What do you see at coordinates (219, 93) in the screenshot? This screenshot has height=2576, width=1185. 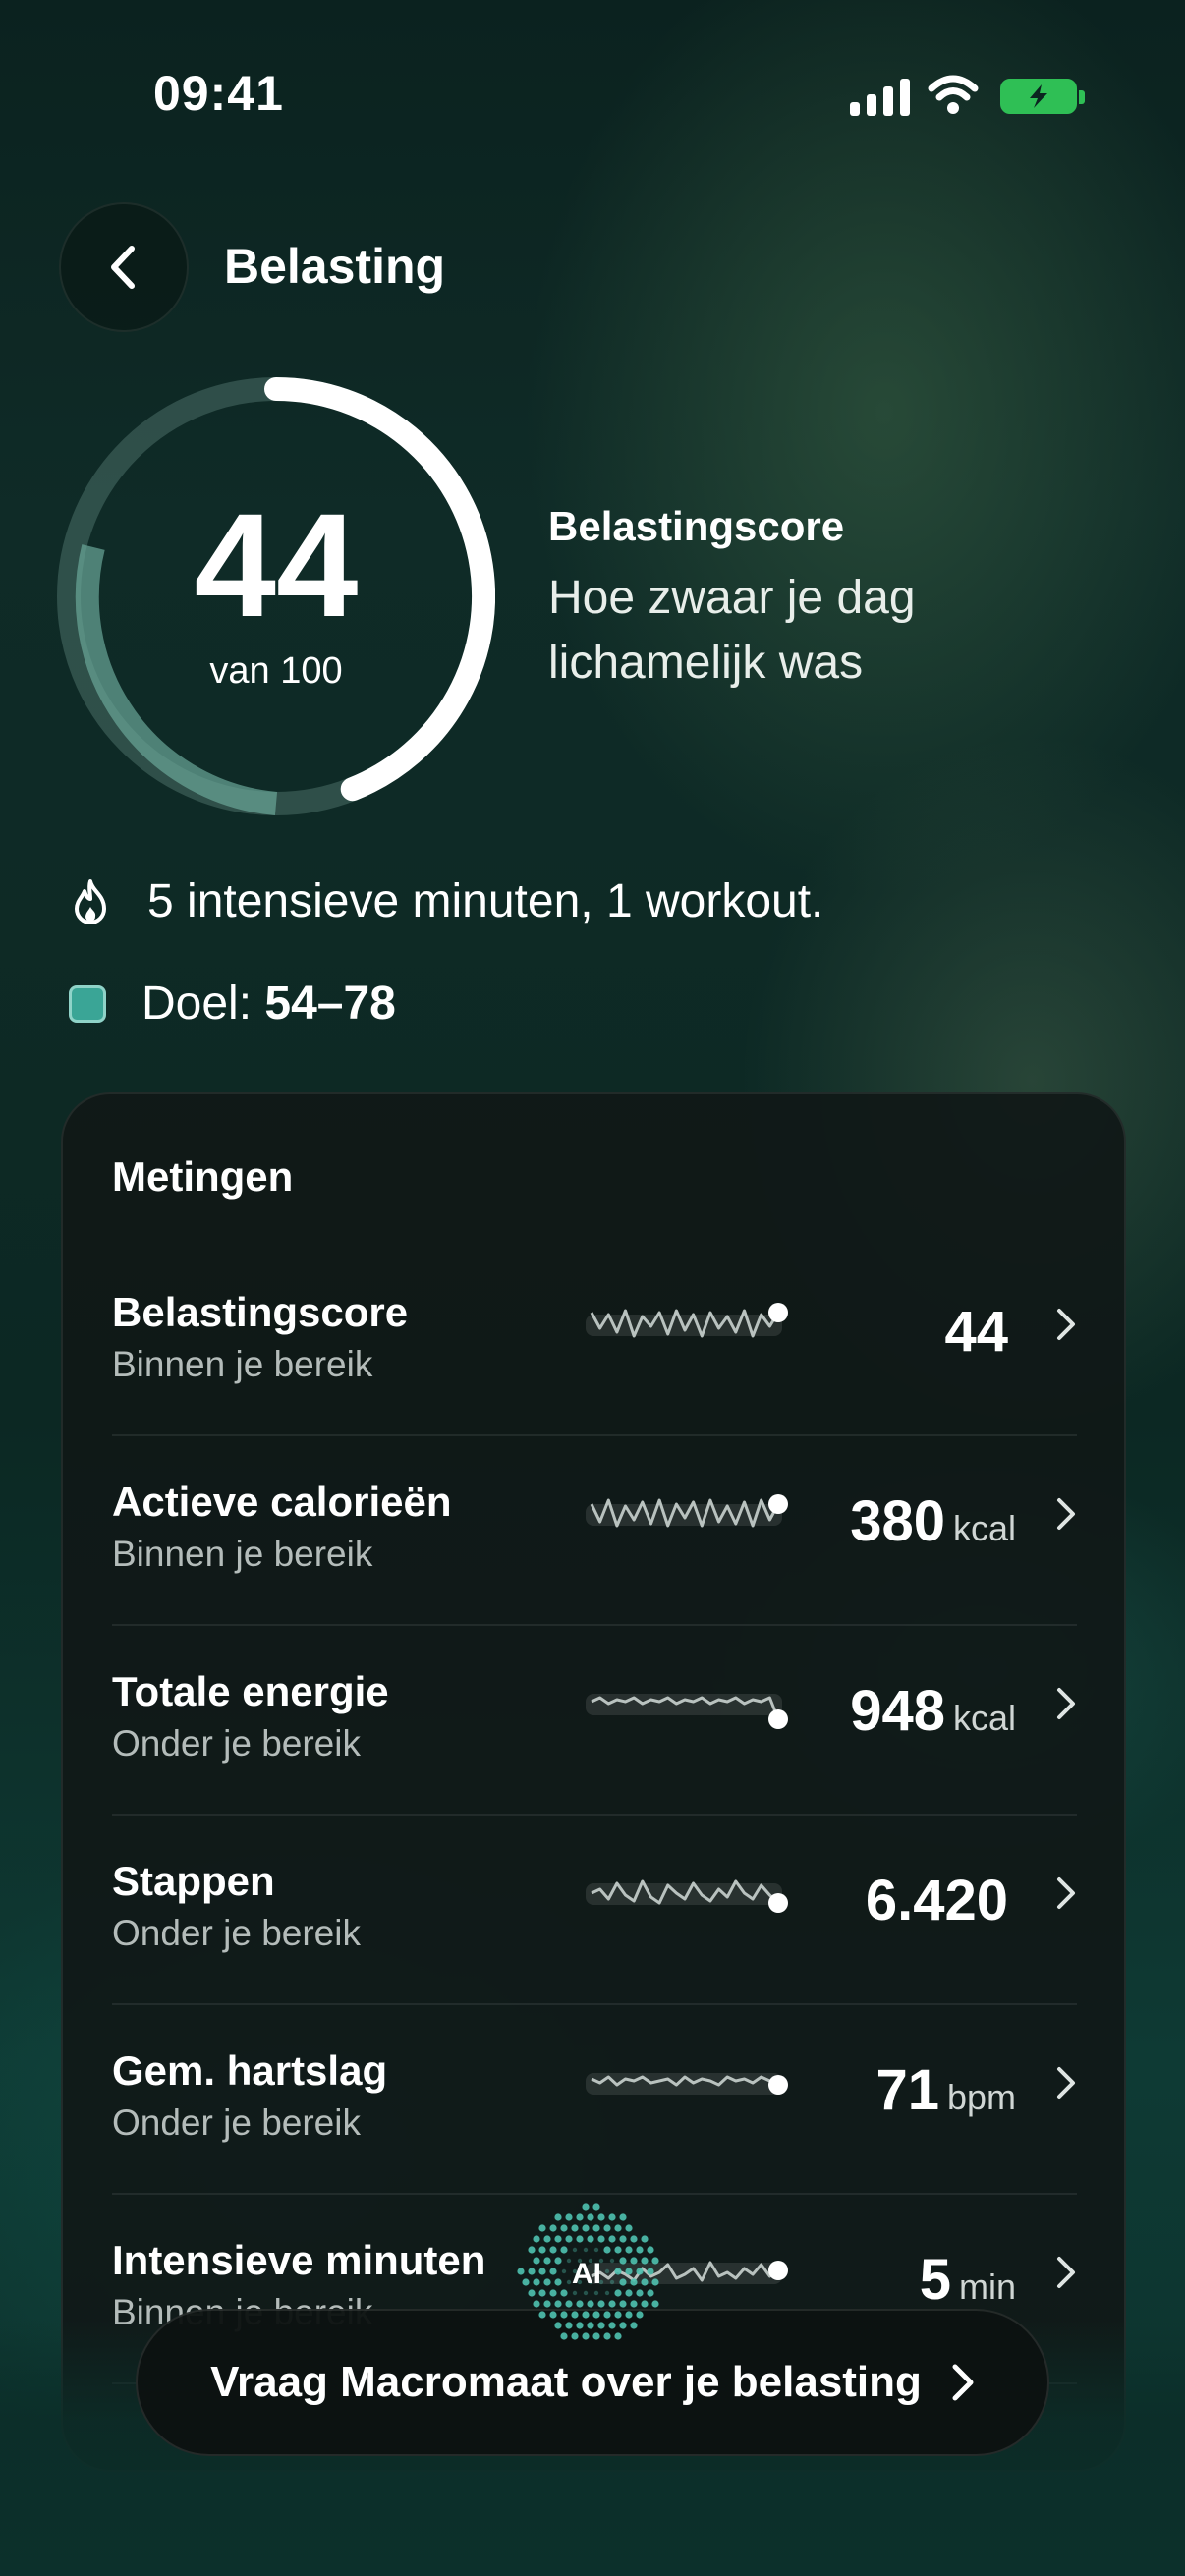 I see `status-time: 09:41` at bounding box center [219, 93].